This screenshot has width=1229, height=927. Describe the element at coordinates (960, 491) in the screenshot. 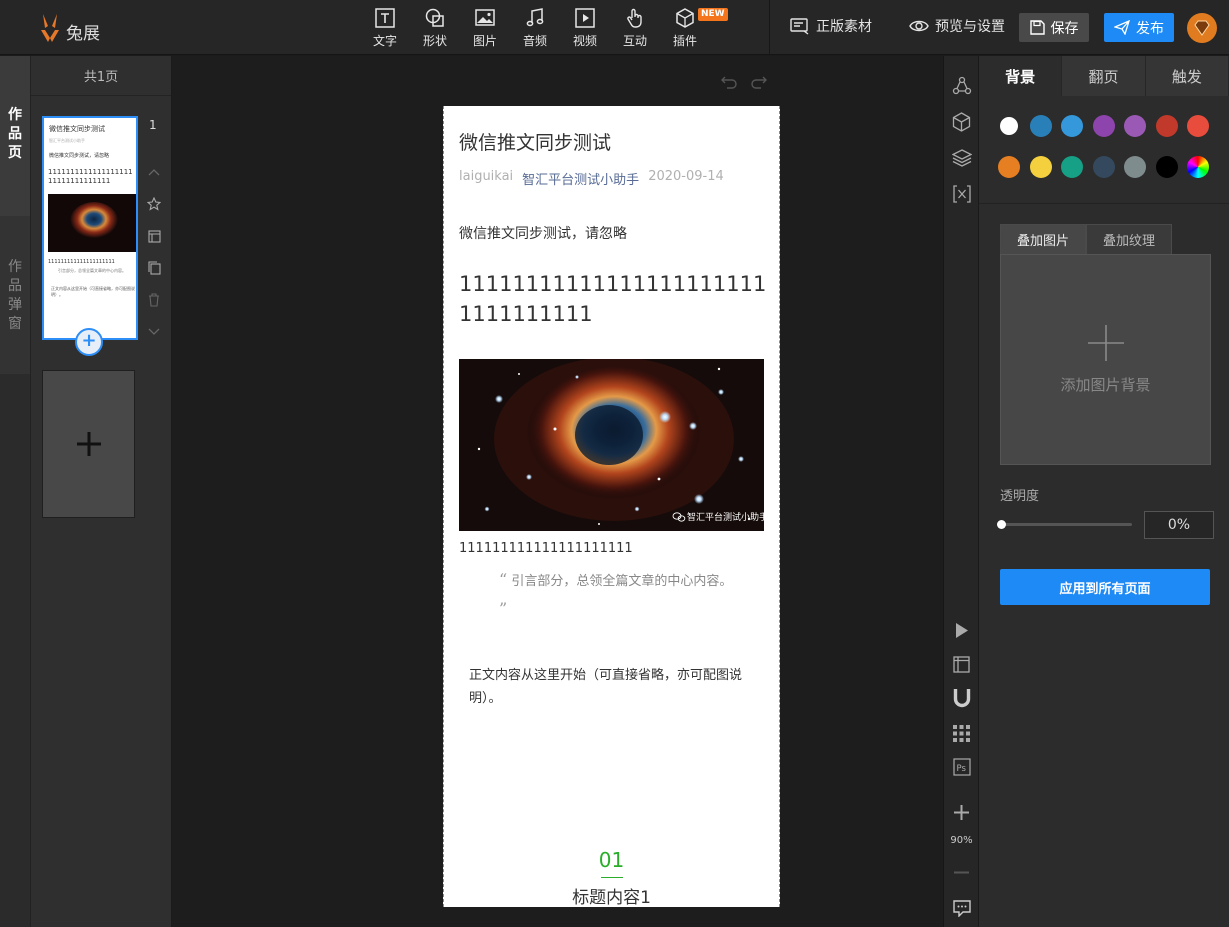

I see `right-icon-strip: Ps 90%` at that location.